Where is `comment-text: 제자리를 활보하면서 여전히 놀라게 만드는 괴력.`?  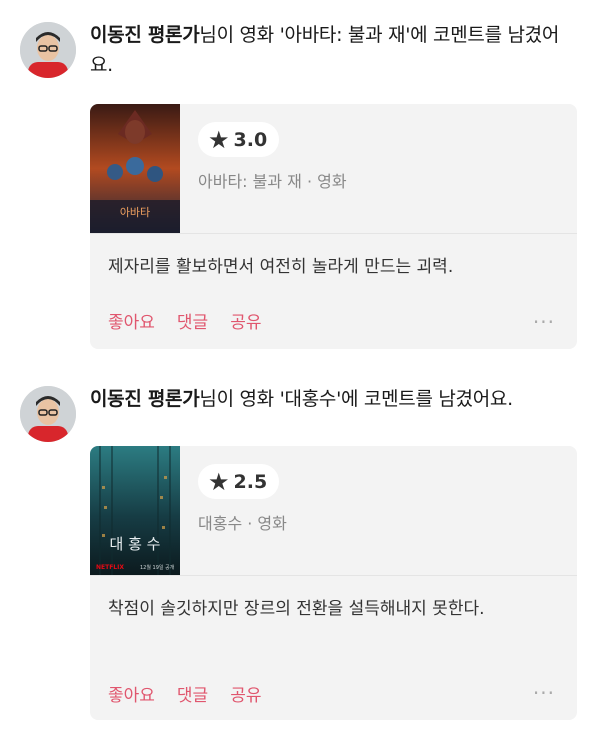 comment-text: 제자리를 활보하면서 여전히 놀라게 만드는 괴력. is located at coordinates (281, 267).